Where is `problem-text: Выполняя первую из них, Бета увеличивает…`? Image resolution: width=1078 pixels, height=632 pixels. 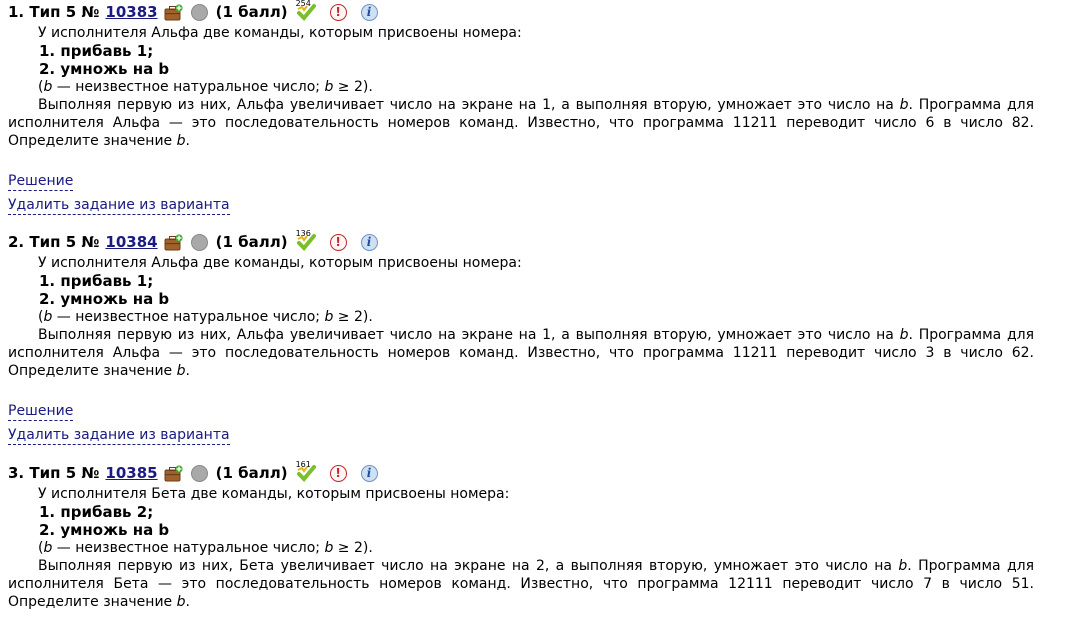
problem-text: Выполняя первую из них, Бета увеличивает… is located at coordinates (521, 584).